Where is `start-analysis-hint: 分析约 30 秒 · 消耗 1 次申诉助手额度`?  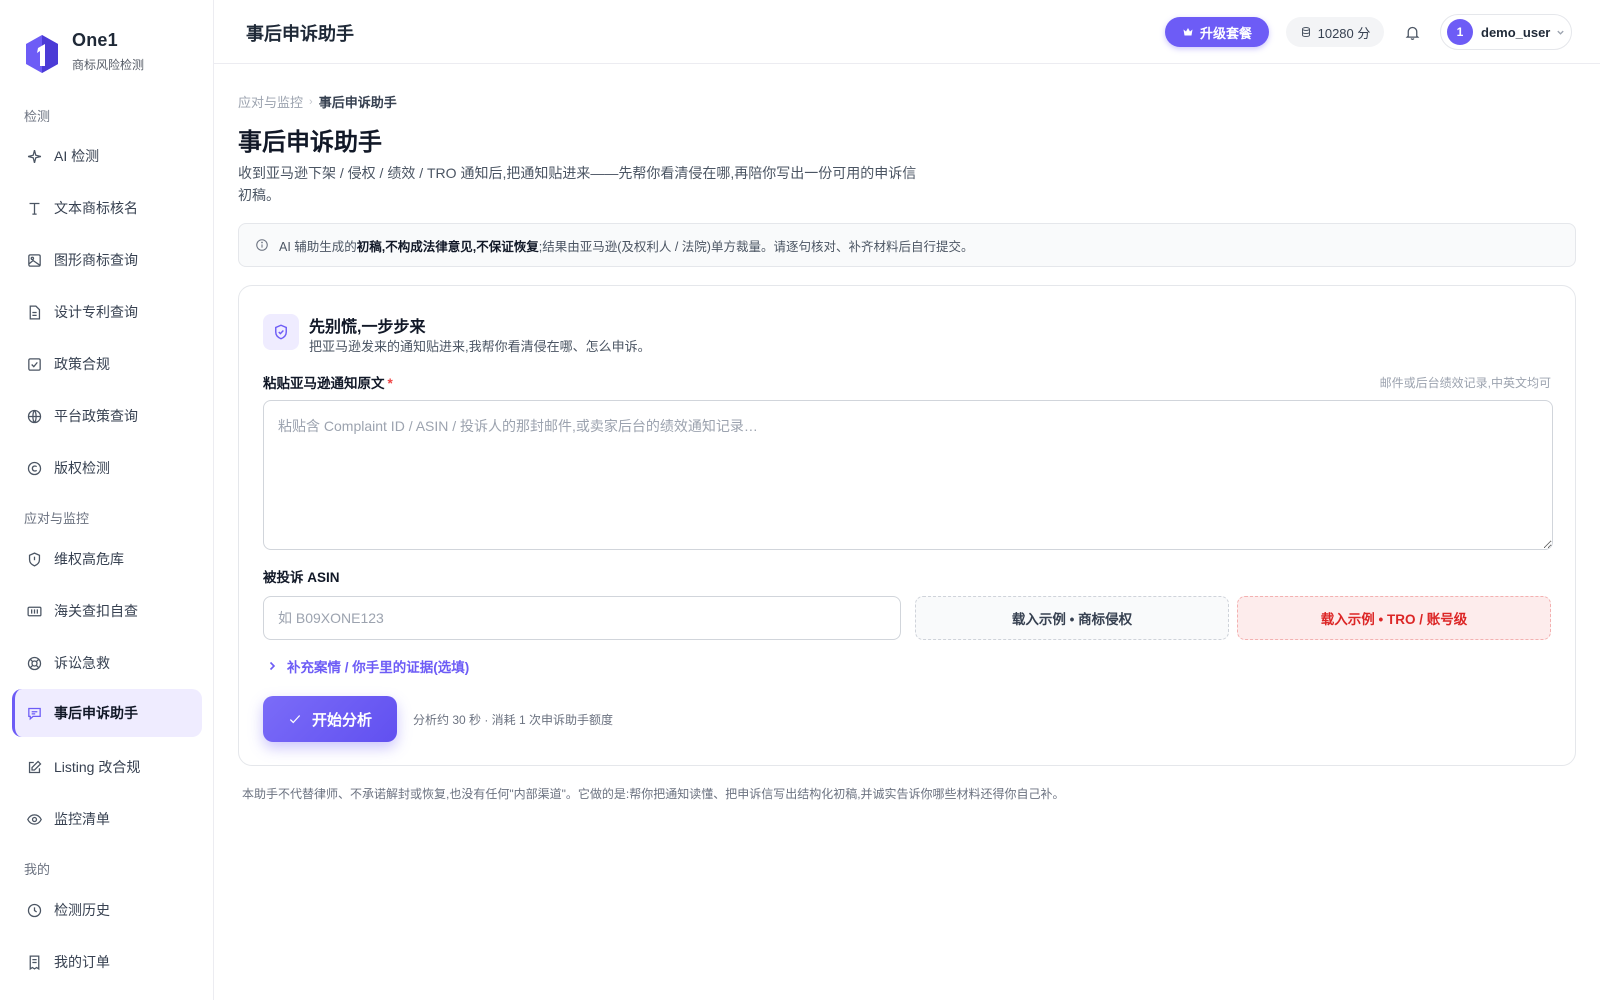 start-analysis-hint: 分析约 30 秒 · 消耗 1 次申诉助手额度 is located at coordinates (513, 720).